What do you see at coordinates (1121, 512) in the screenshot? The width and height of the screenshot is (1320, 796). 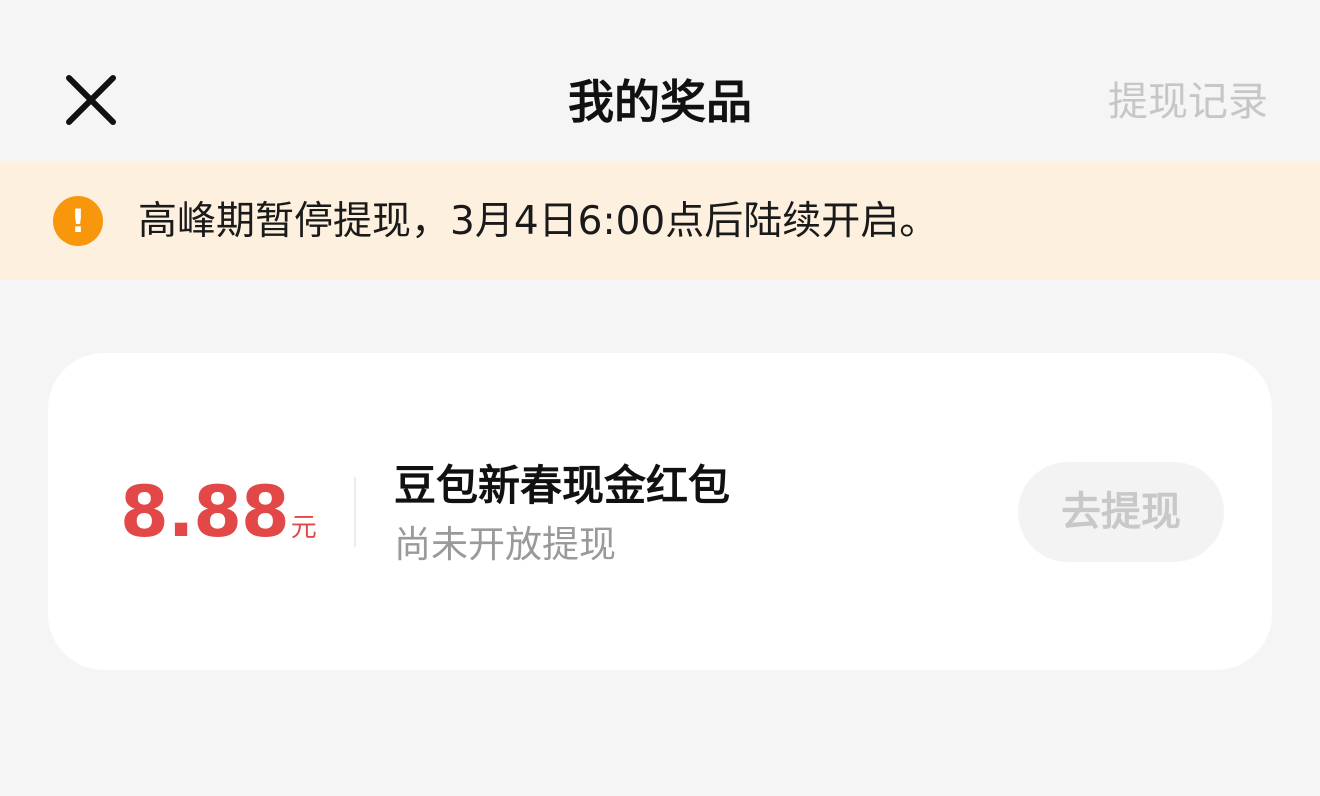 I see `withdraw-button: 去提现` at bounding box center [1121, 512].